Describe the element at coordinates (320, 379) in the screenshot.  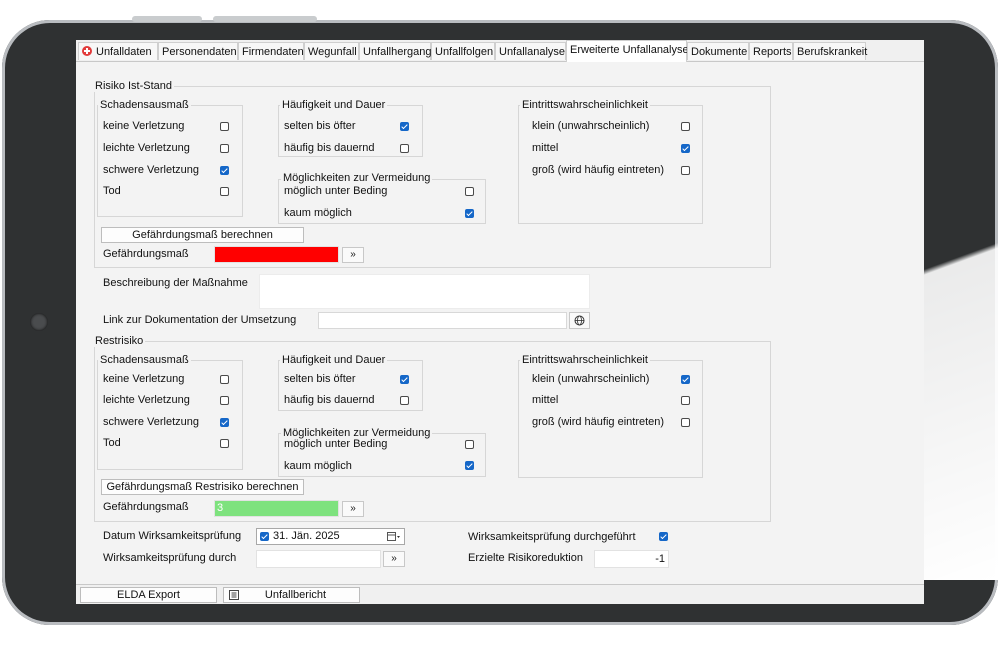
I see `rest-haeufigkeit-label: selten bis öfter` at that location.